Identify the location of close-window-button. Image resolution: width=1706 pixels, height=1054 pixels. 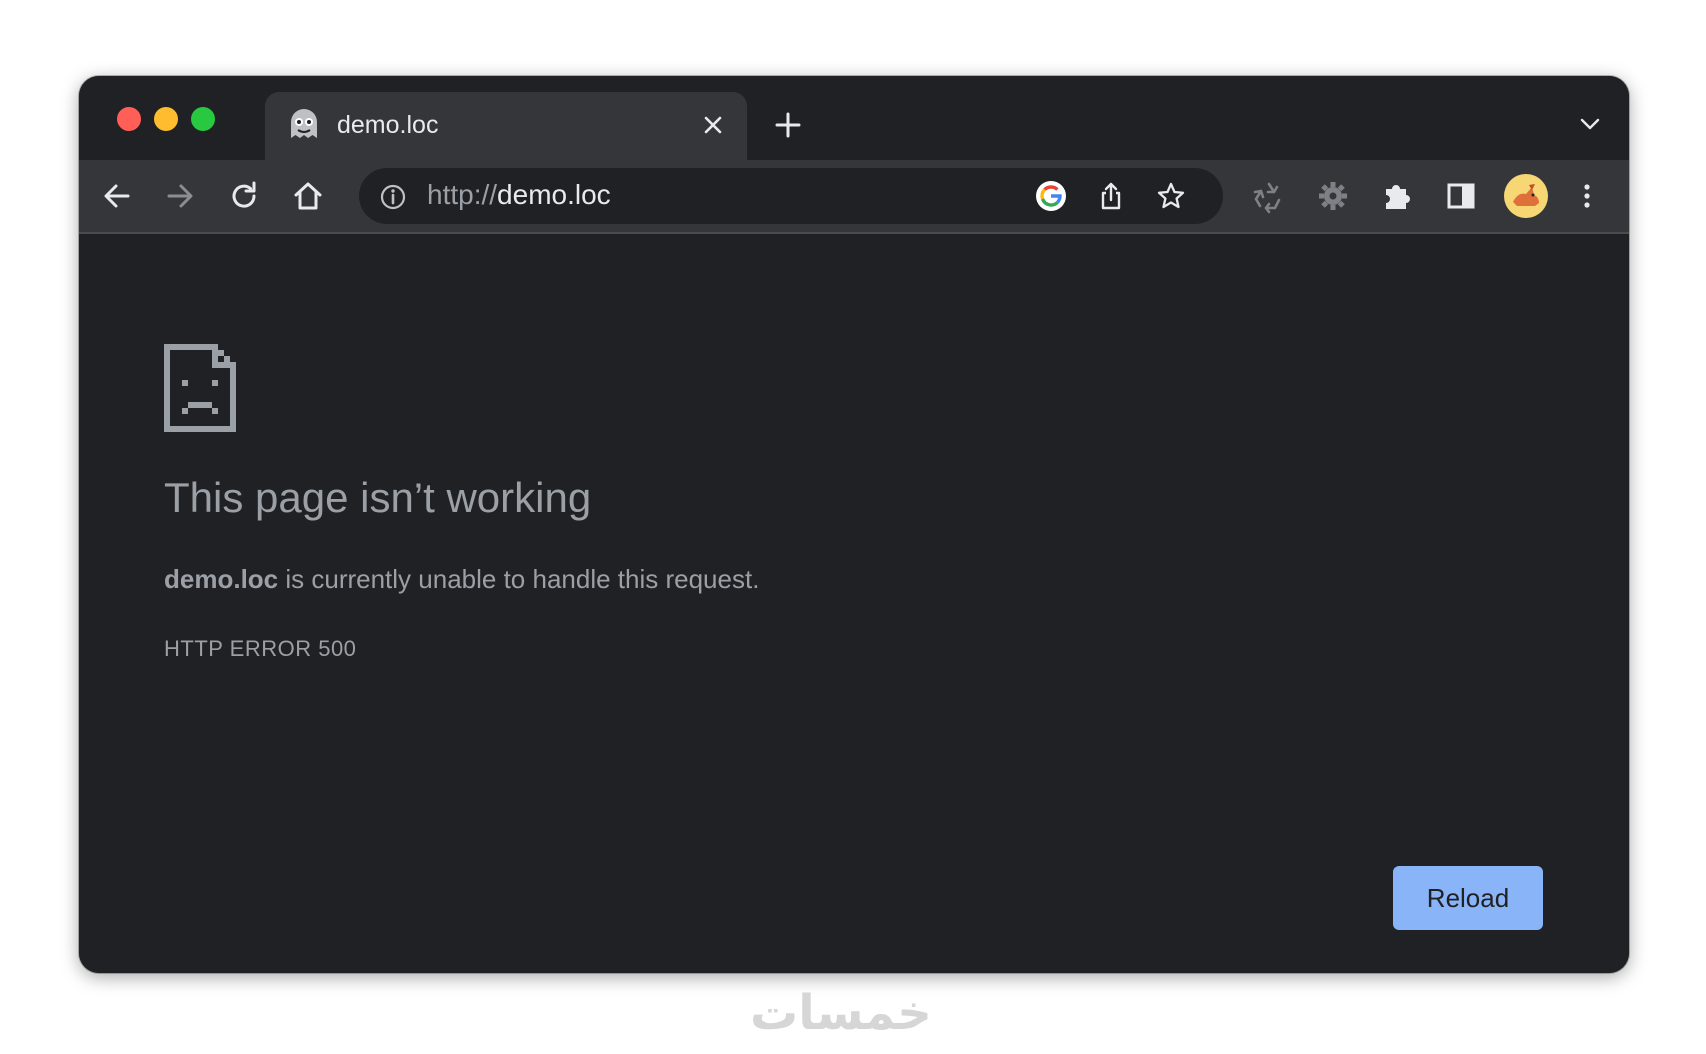
(129, 119).